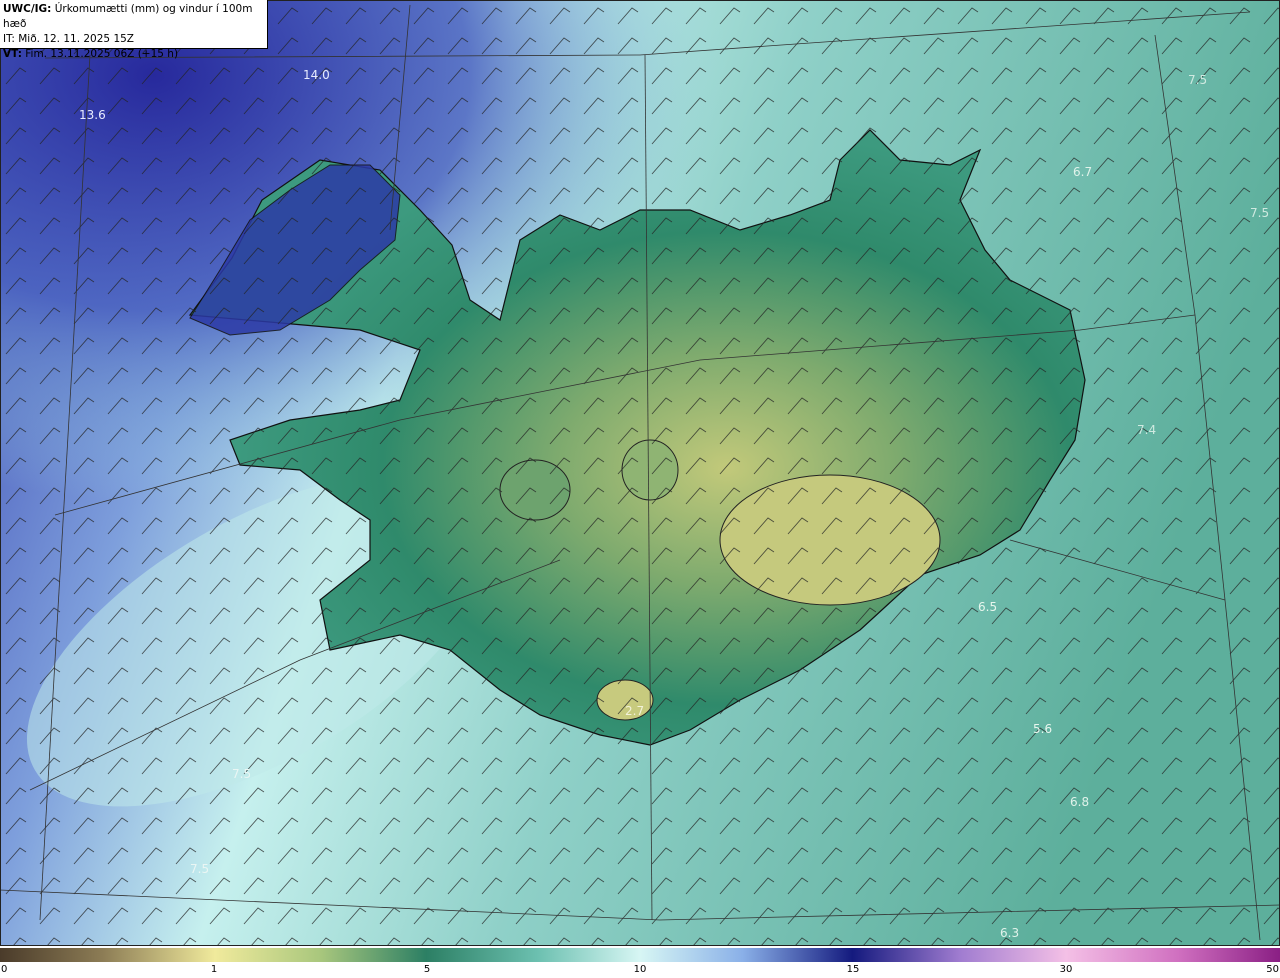 This screenshot has height=978, width=1280. Describe the element at coordinates (92, 115) in the screenshot. I see `value-label: 13.6` at that location.